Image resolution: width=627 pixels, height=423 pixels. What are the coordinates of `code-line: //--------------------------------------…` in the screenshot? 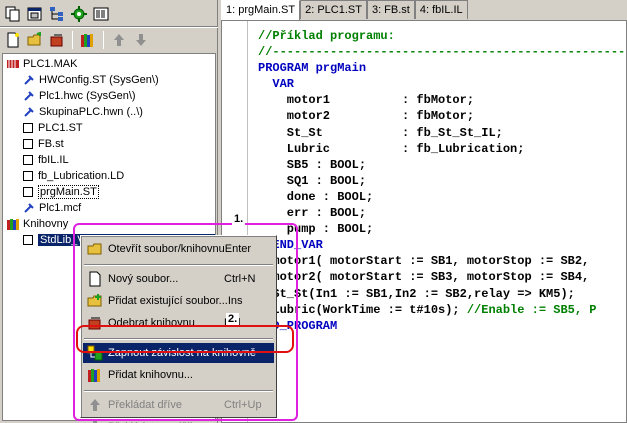 It's located at (442, 52).